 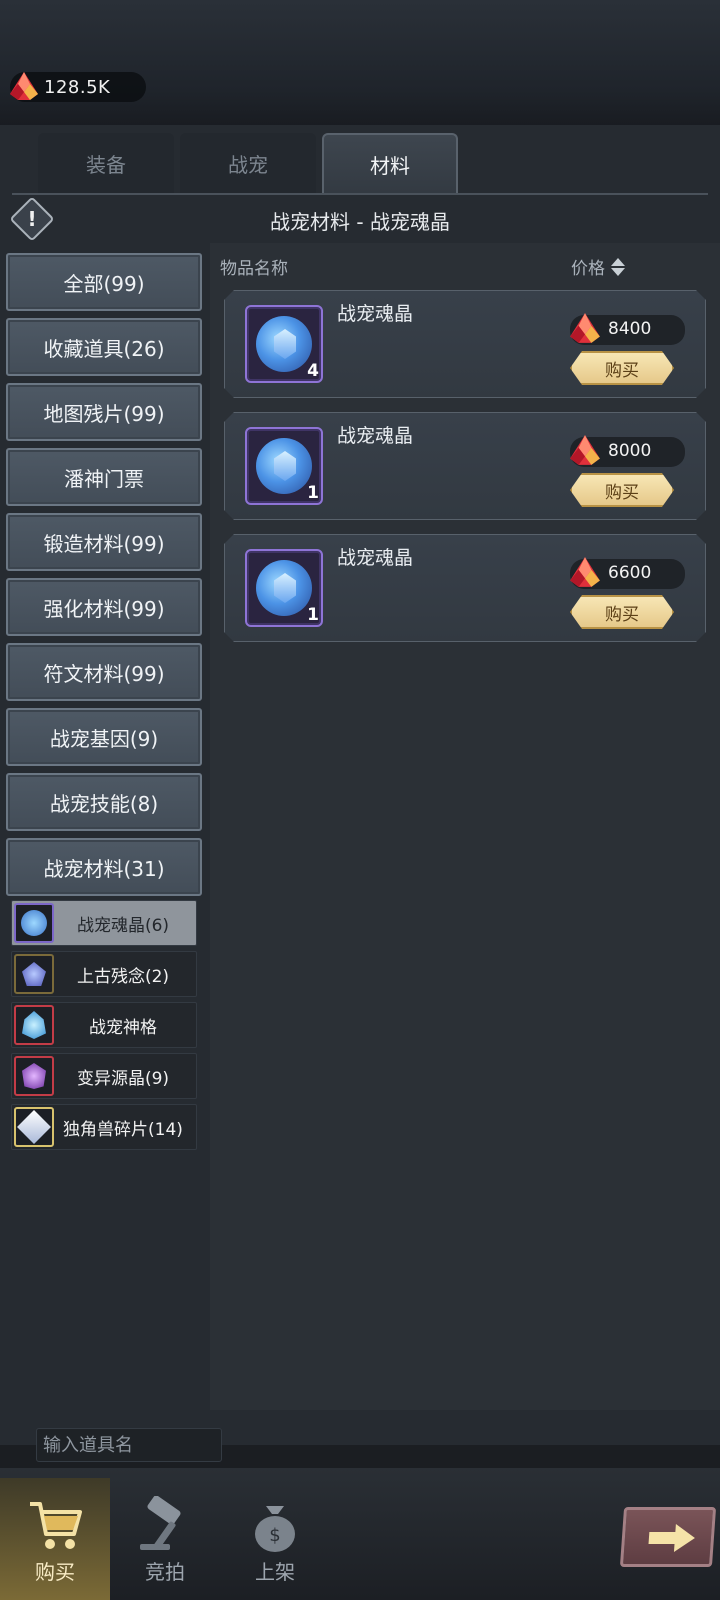 I want to click on next-button, so click(x=668, y=1537).